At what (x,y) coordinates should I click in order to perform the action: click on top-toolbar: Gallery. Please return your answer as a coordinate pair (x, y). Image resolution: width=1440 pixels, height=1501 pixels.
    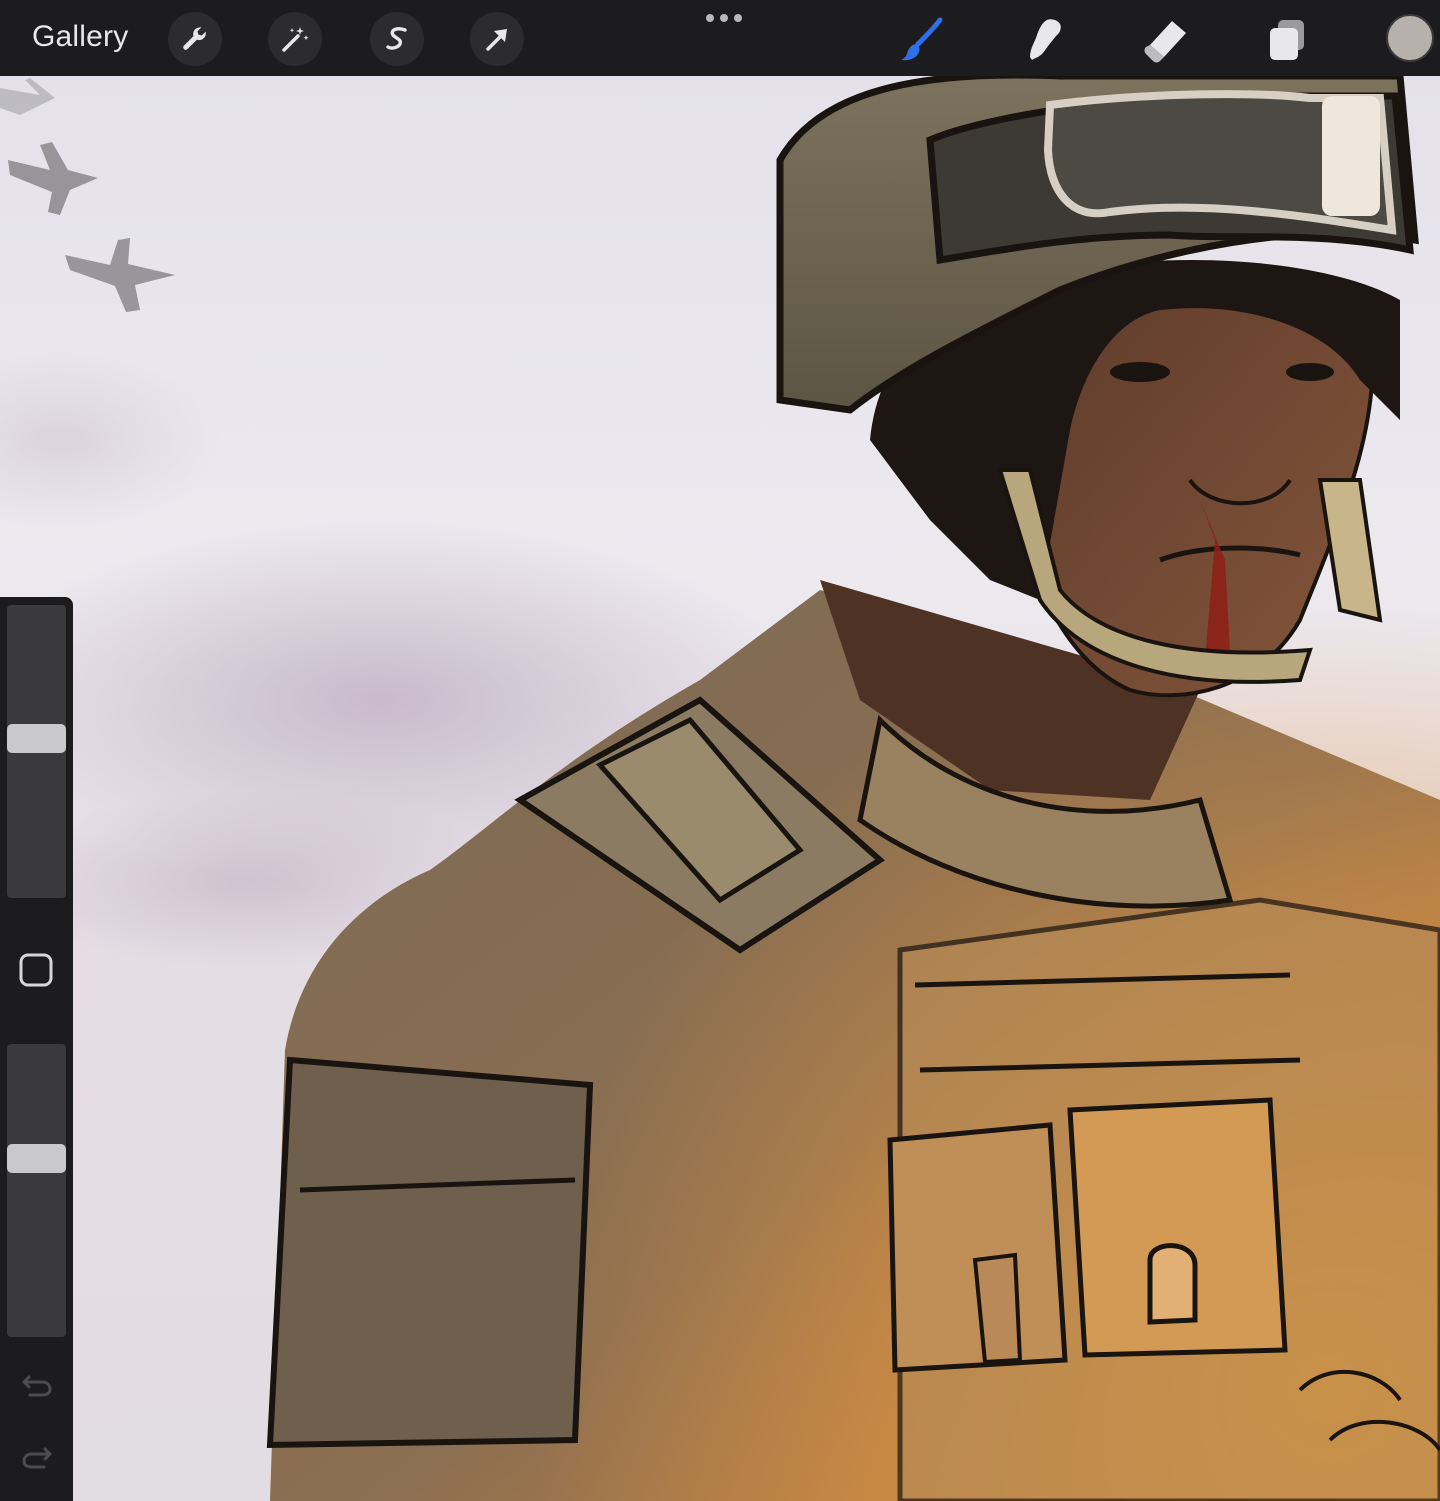
    Looking at the image, I should click on (720, 38).